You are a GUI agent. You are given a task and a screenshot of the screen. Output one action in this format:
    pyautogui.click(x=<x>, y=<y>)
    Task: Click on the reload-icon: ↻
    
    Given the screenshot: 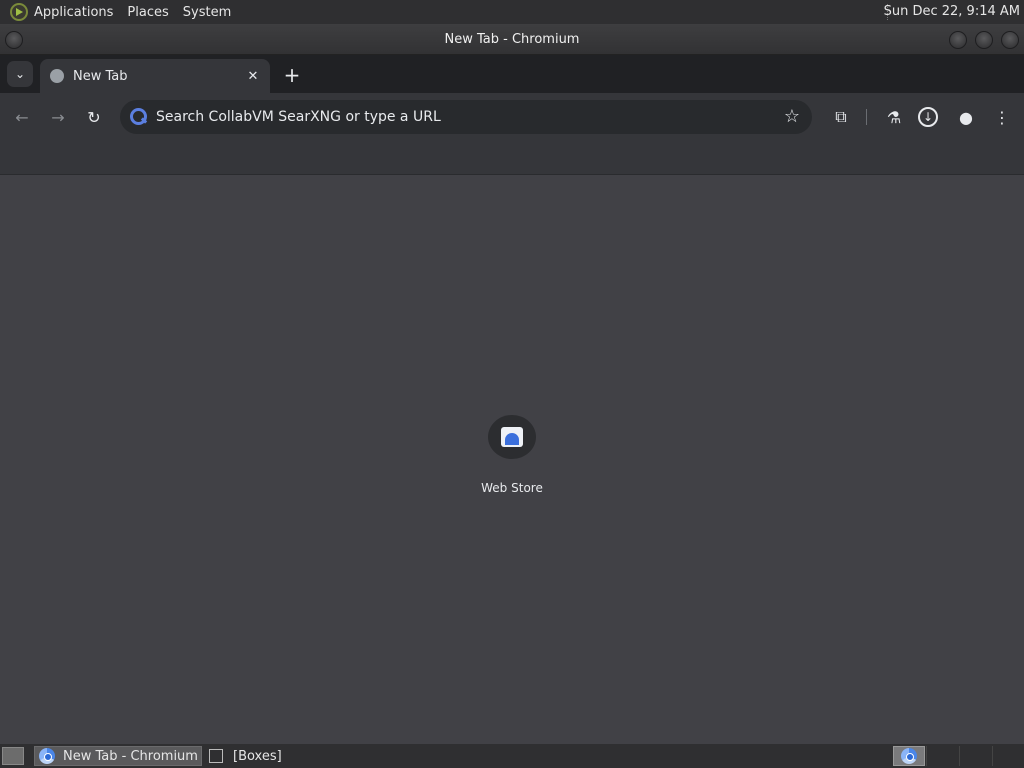 What is the action you would take?
    pyautogui.click(x=94, y=117)
    